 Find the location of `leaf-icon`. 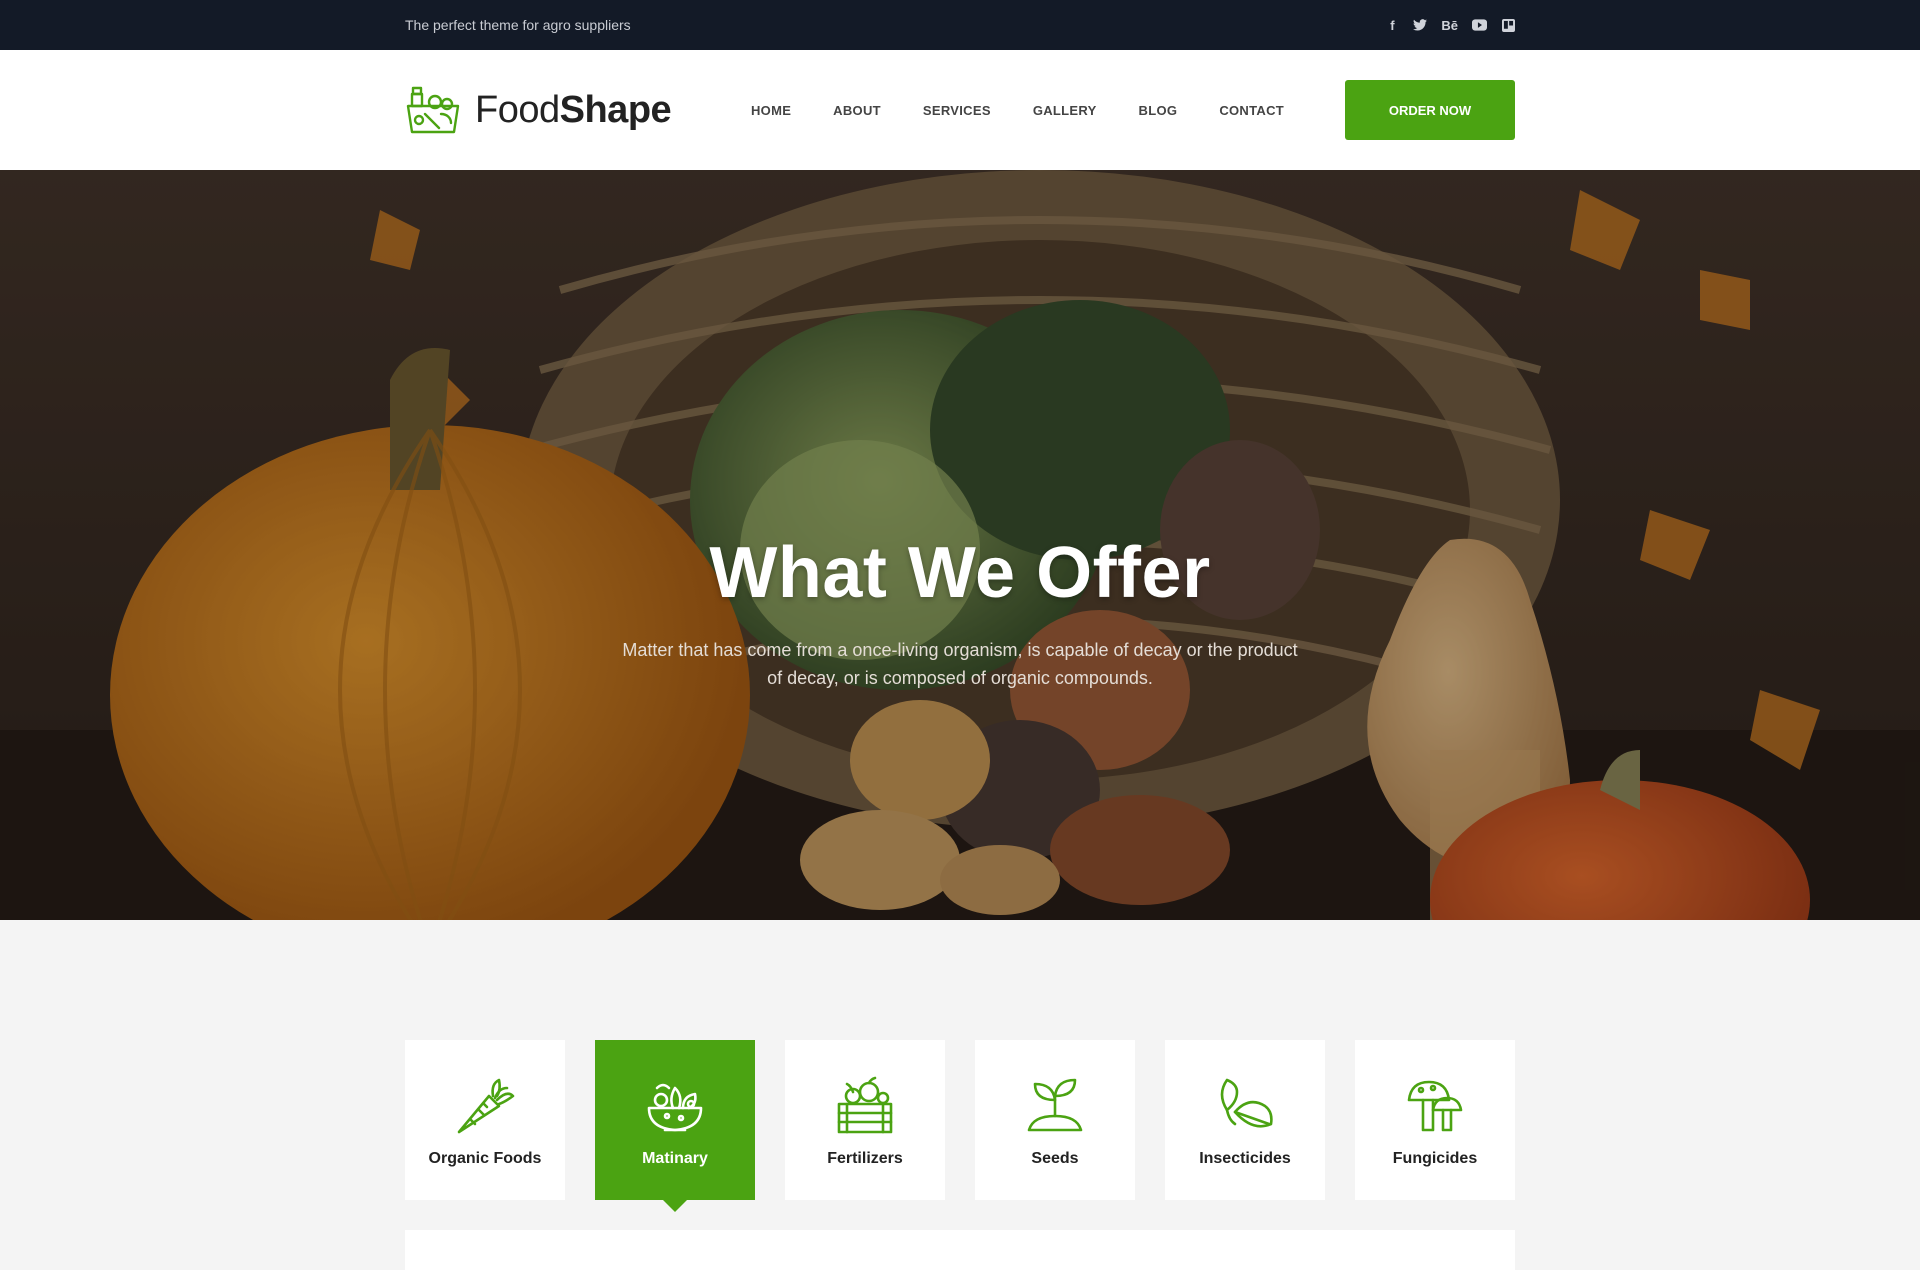

leaf-icon is located at coordinates (1246, 1103).